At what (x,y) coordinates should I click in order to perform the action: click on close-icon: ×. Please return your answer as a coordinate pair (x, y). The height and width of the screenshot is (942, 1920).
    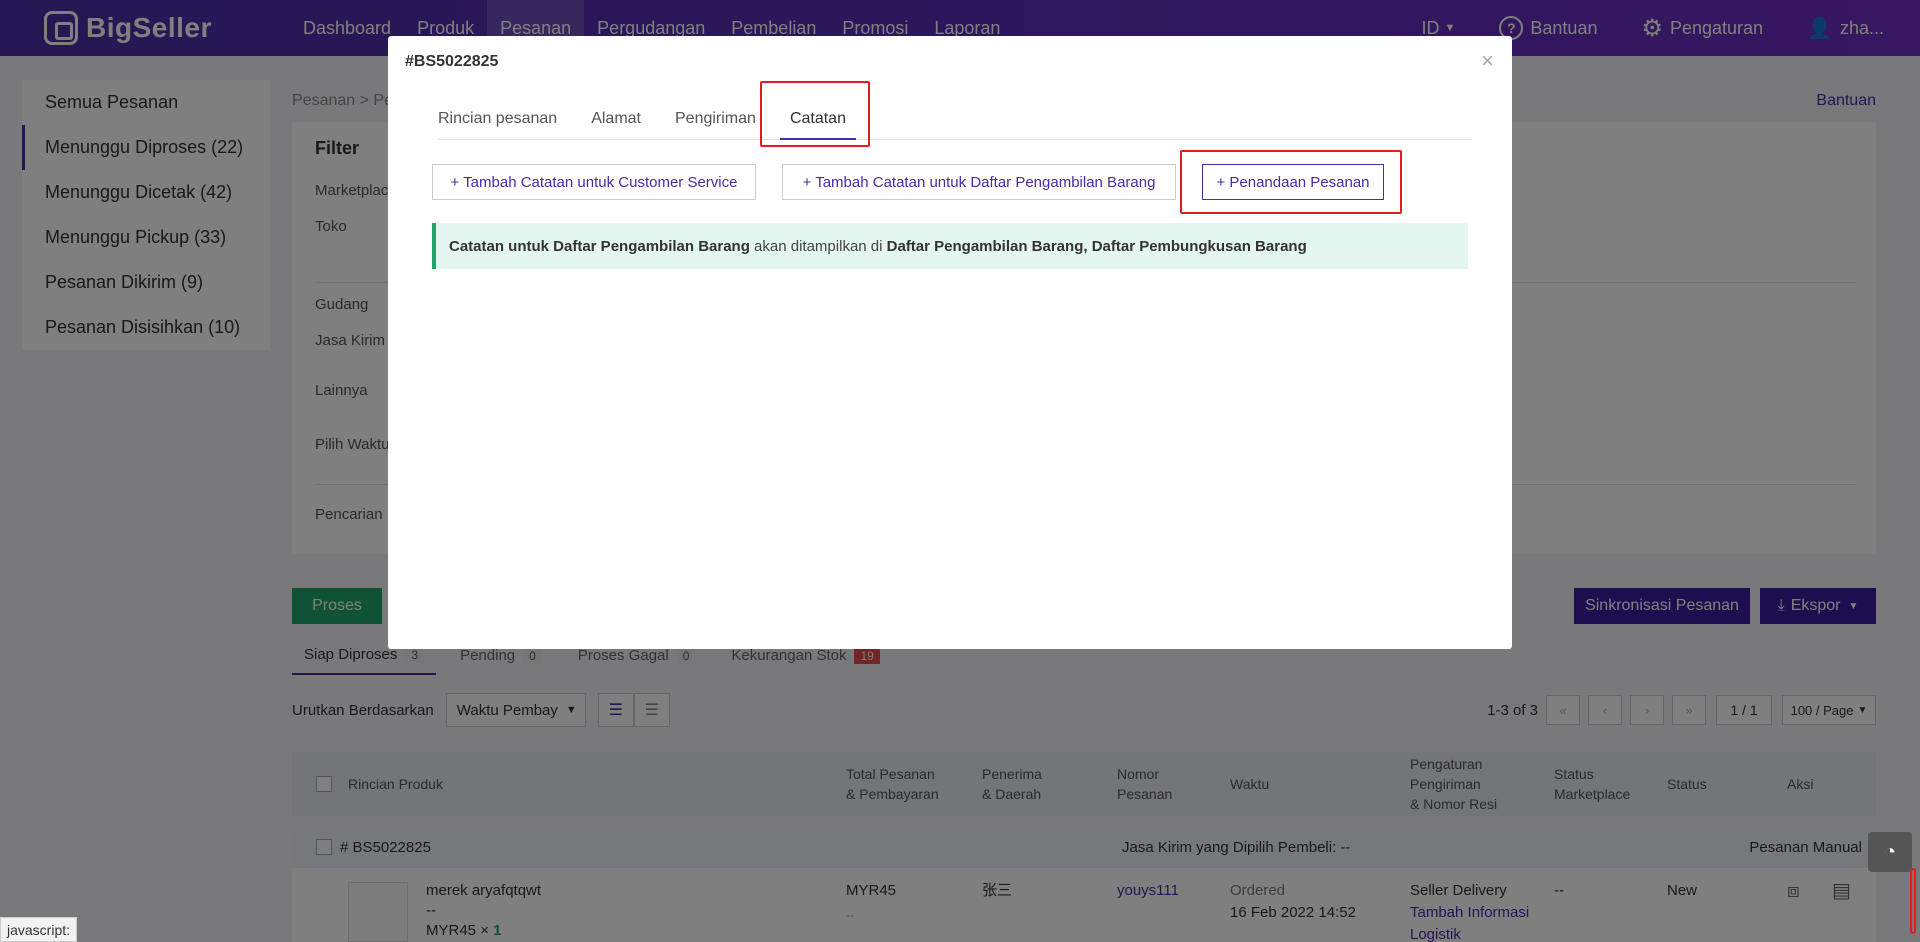
    Looking at the image, I should click on (1487, 61).